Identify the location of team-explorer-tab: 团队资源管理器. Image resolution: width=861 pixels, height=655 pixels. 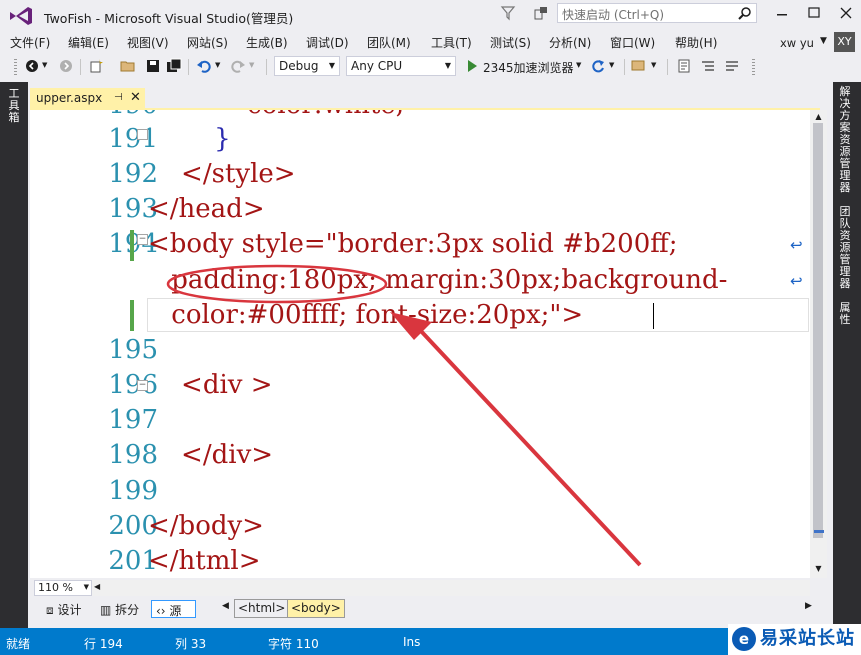
(845, 248).